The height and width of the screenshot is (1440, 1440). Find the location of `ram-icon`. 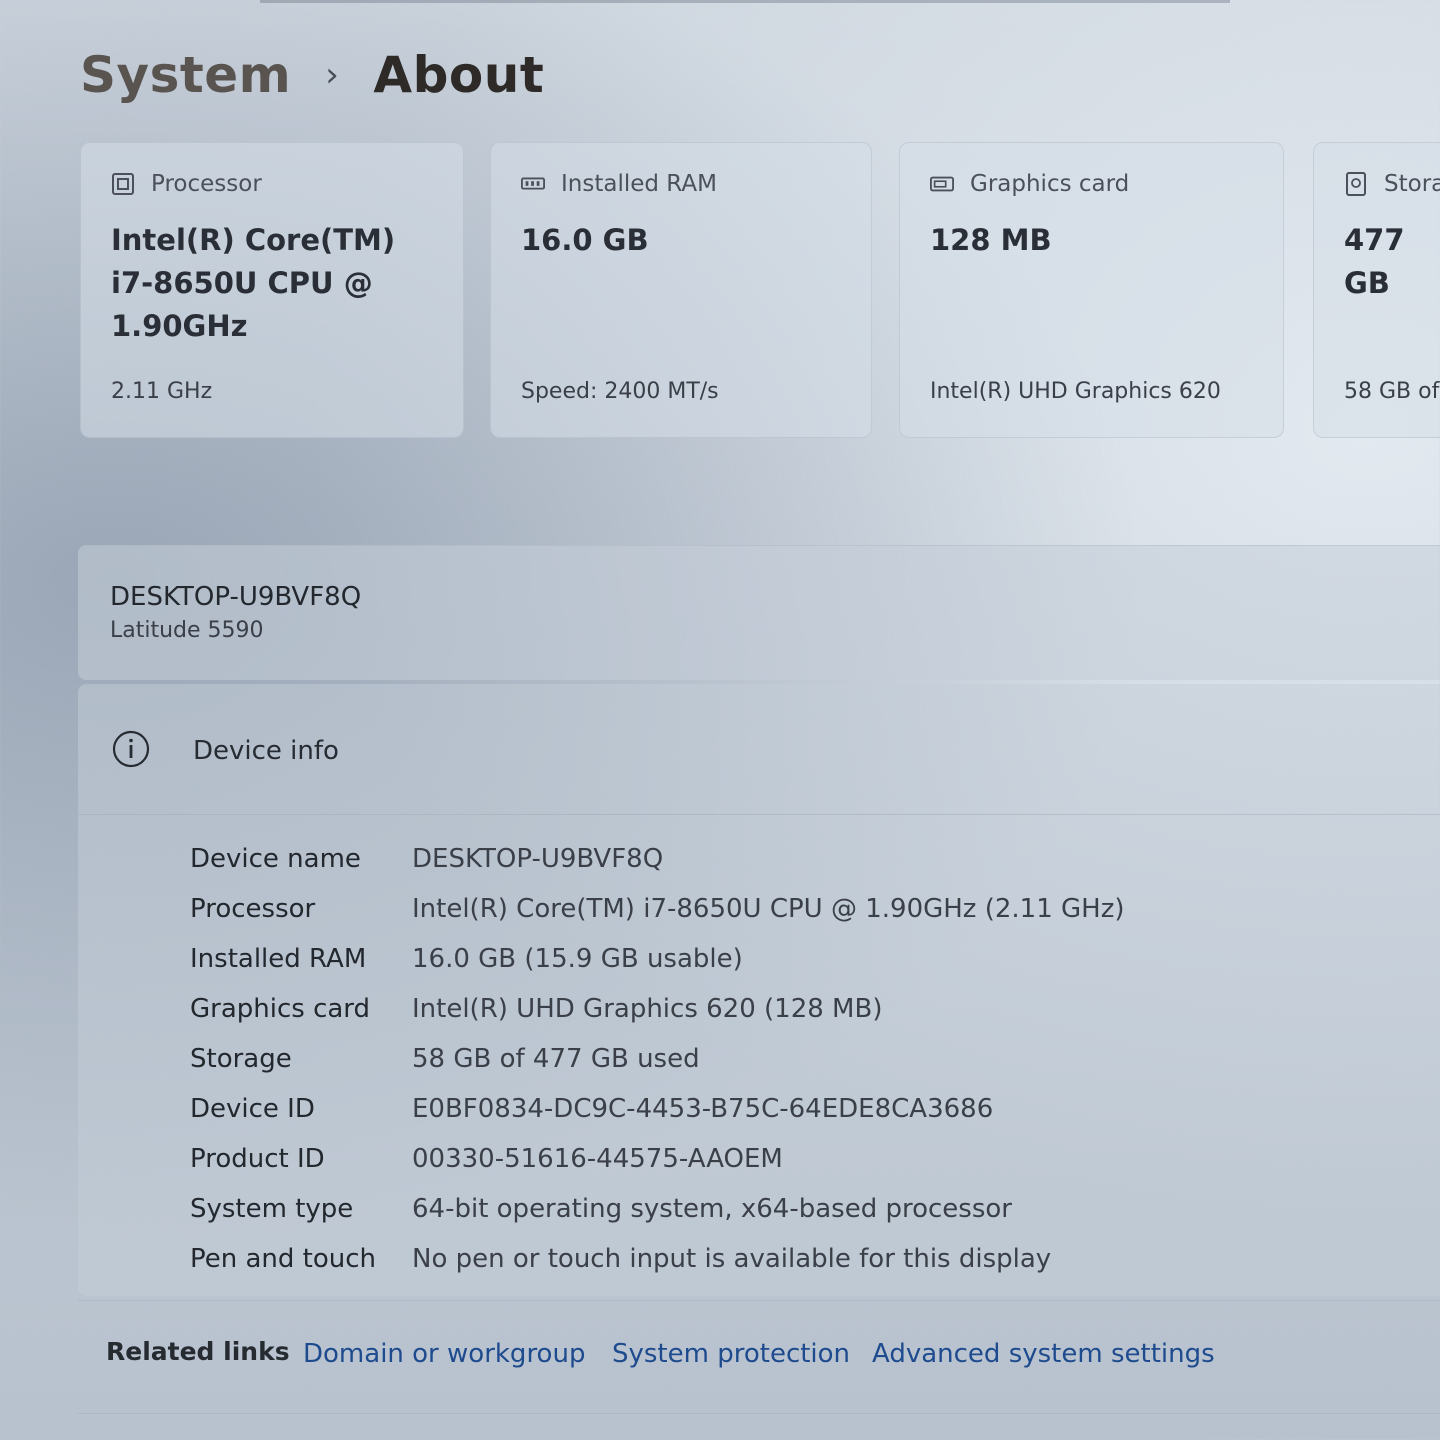

ram-icon is located at coordinates (533, 184).